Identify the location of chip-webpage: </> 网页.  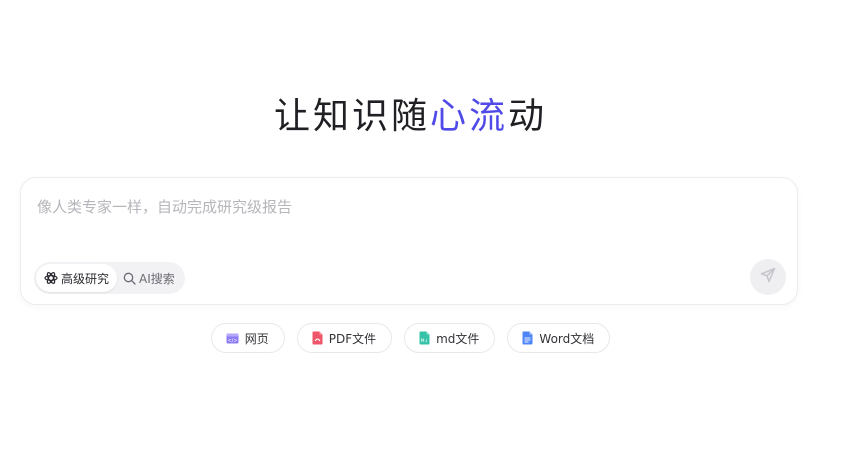
(247, 338).